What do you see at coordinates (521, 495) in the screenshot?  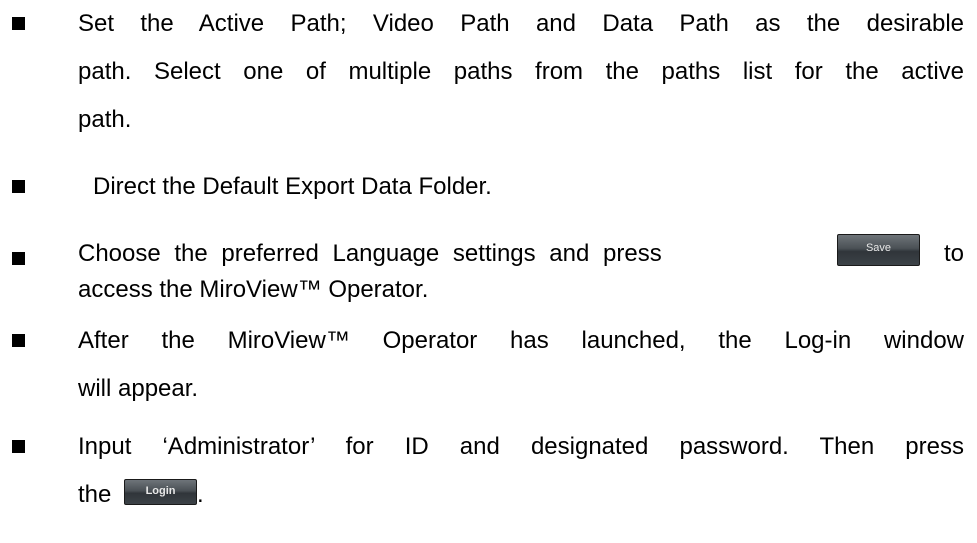 I see `text-line: the Login.` at bounding box center [521, 495].